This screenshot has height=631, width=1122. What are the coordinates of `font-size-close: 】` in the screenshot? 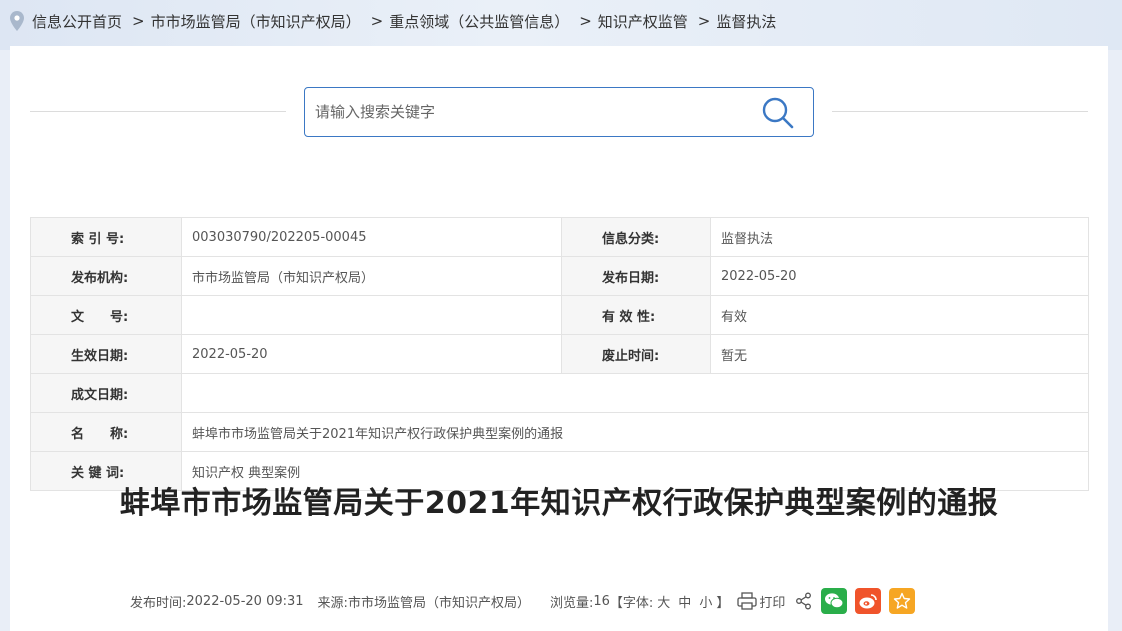 It's located at (723, 603).